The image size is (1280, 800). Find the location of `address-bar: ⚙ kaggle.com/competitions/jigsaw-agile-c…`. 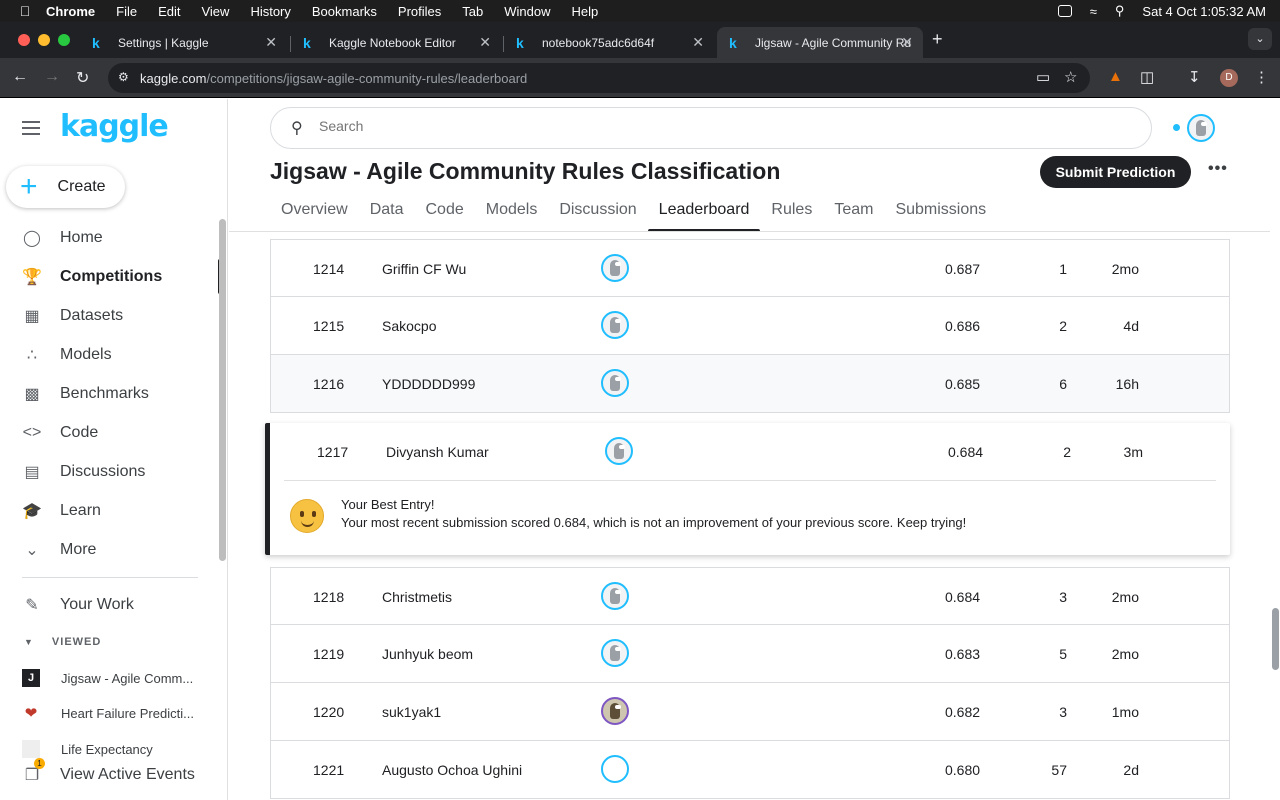

address-bar: ⚙ kaggle.com/competitions/jigsaw-agile-c… is located at coordinates (599, 78).